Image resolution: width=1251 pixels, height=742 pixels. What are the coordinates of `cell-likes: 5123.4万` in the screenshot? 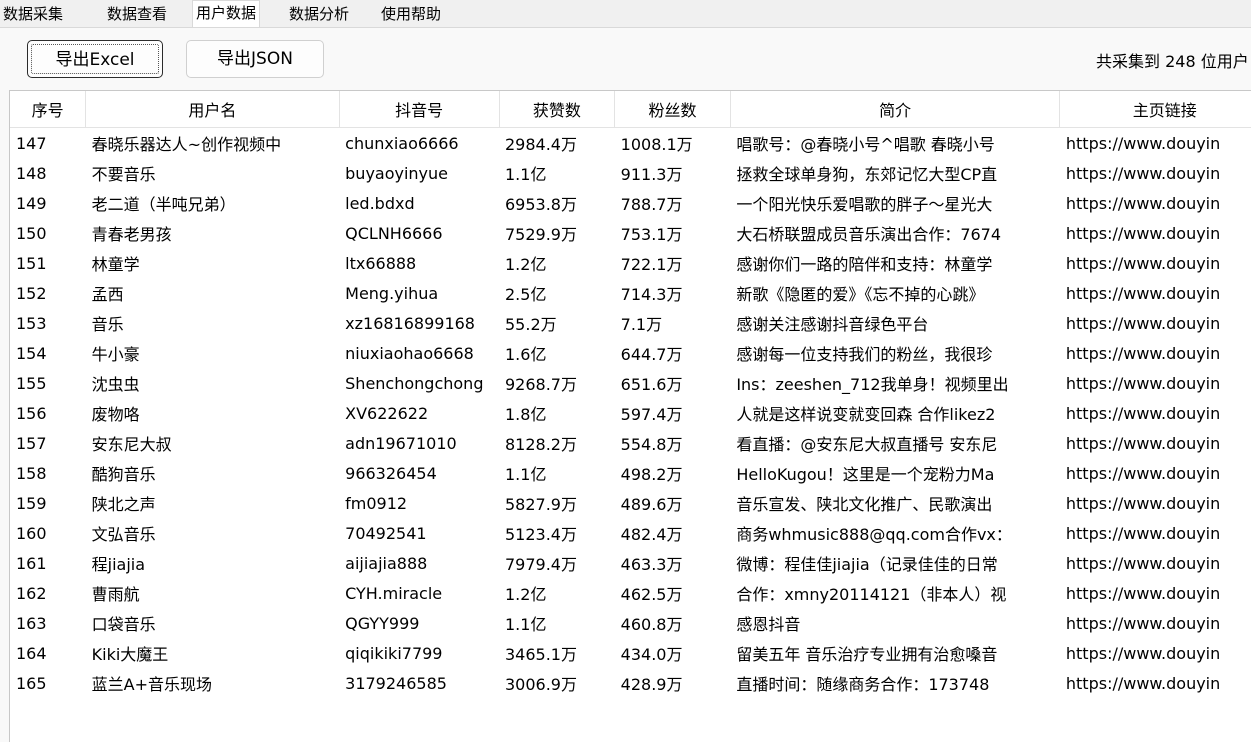 It's located at (541, 534).